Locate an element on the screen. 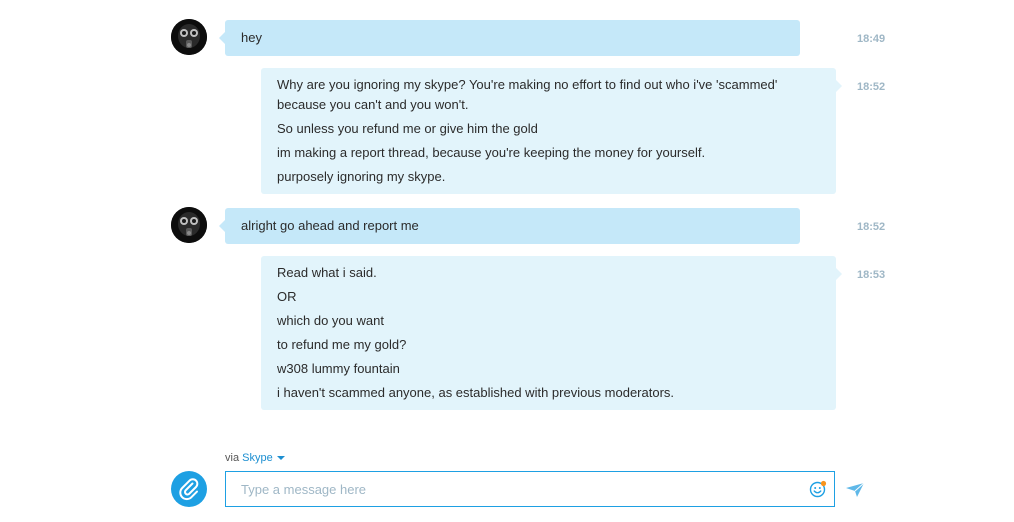 This screenshot has width=1014, height=522. message-line: OR is located at coordinates (287, 296).